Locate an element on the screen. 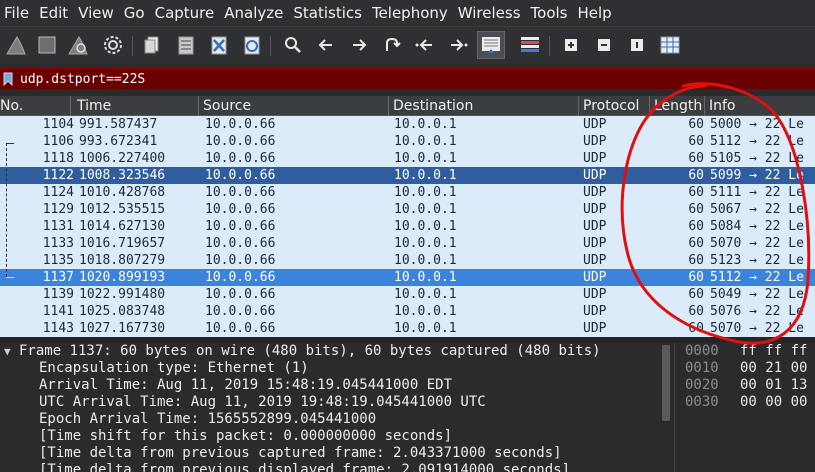 Image resolution: width=815 pixels, height=472 pixels. menu-statistics: Statistics is located at coordinates (327, 13).